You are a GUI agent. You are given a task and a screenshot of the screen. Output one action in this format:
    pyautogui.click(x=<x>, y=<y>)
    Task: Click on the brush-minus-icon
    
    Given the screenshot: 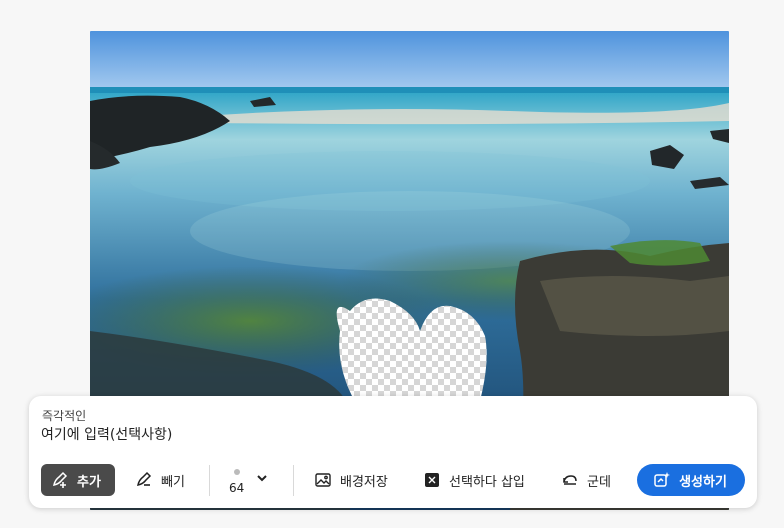 What is the action you would take?
    pyautogui.click(x=144, y=480)
    